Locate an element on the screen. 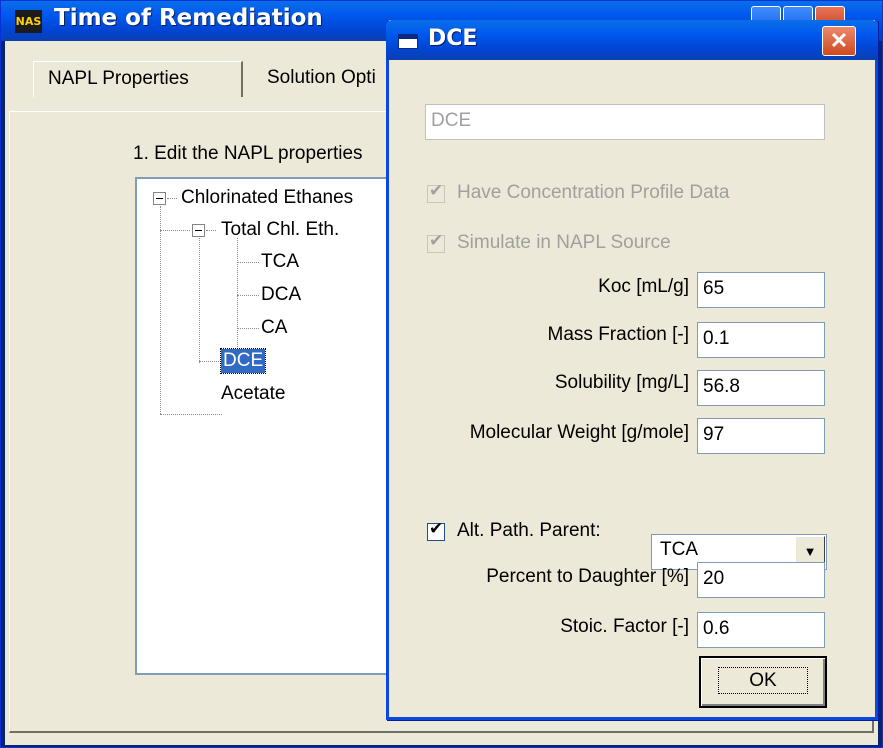 This screenshot has height=748, width=883. mass-fraction-field: 0.1 is located at coordinates (761, 340).